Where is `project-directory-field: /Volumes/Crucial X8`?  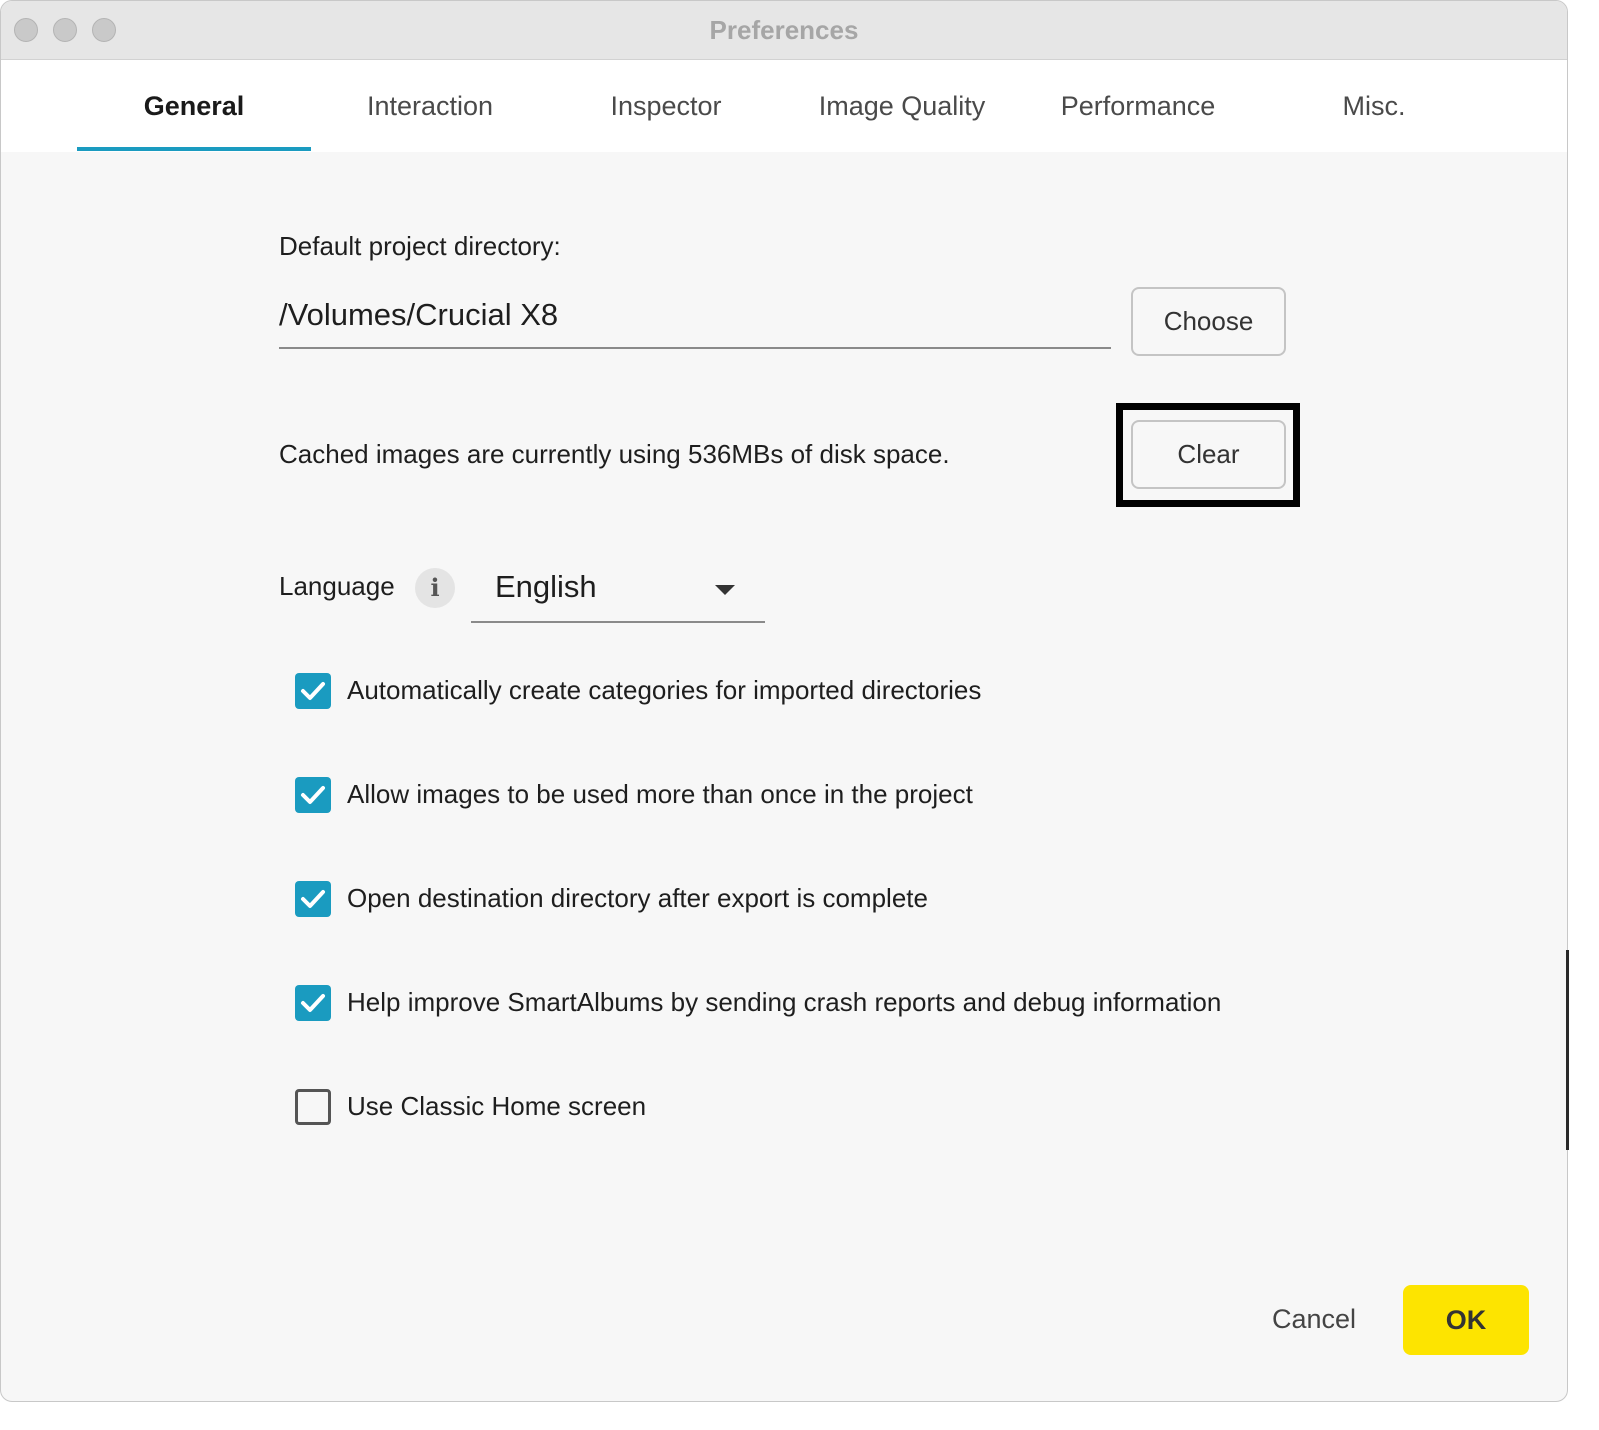 project-directory-field: /Volumes/Crucial X8 is located at coordinates (695, 320).